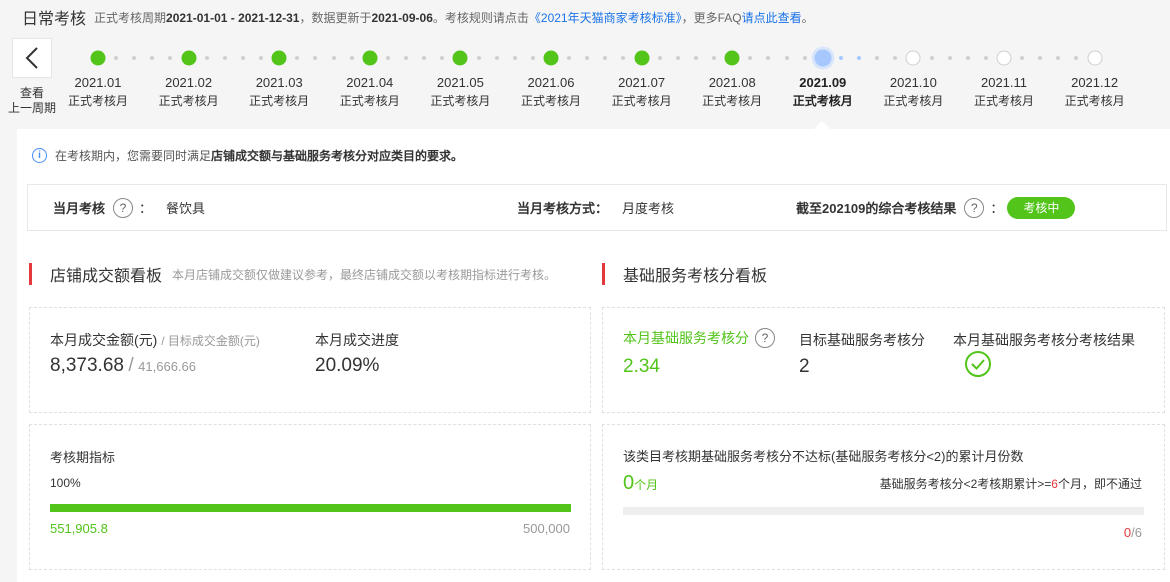 Image resolution: width=1170 pixels, height=582 pixels. I want to click on timeline-dot-2021.12, so click(1095, 58).